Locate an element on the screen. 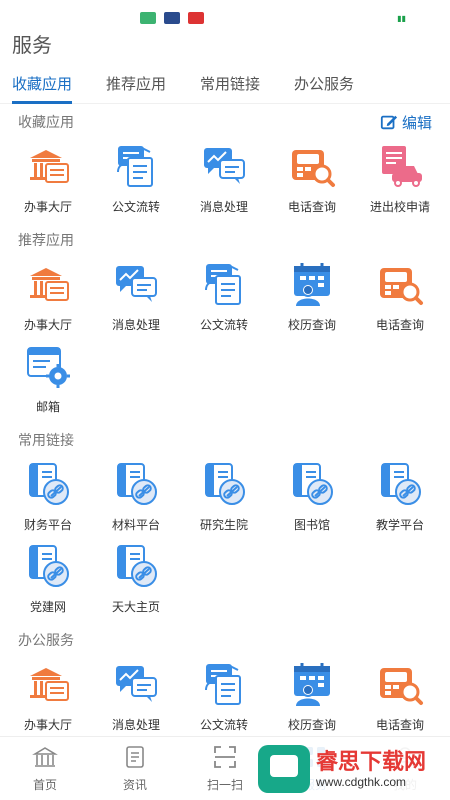 The width and height of the screenshot is (450, 800). section-title: 收藏应用 is located at coordinates (46, 122).